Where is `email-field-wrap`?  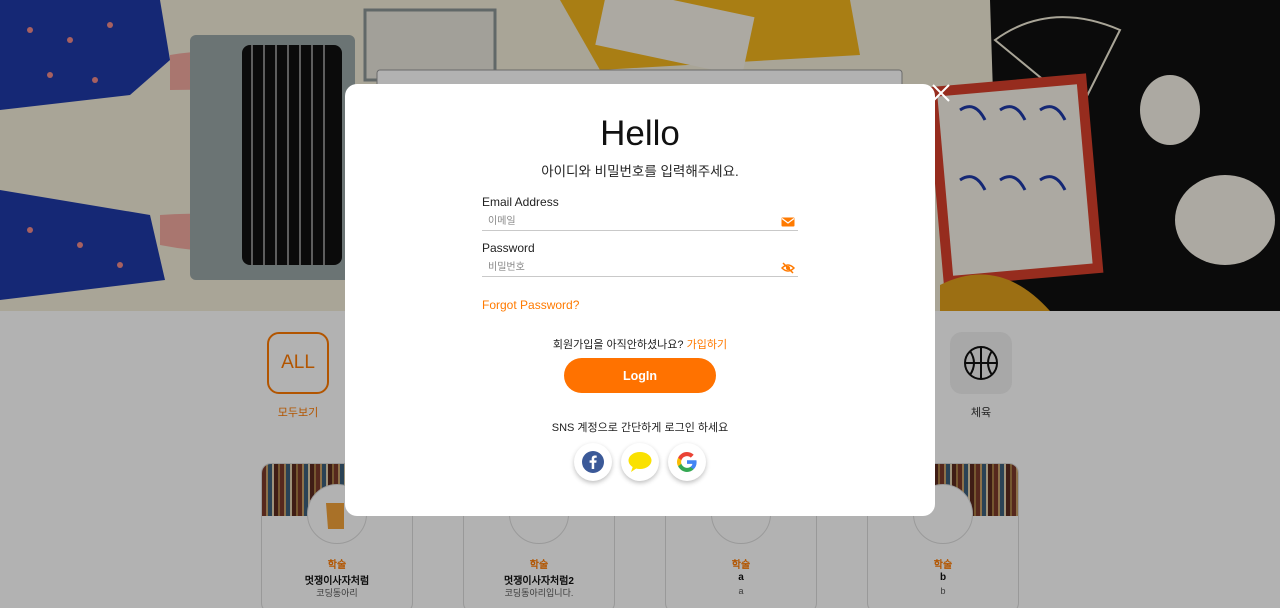 email-field-wrap is located at coordinates (640, 222).